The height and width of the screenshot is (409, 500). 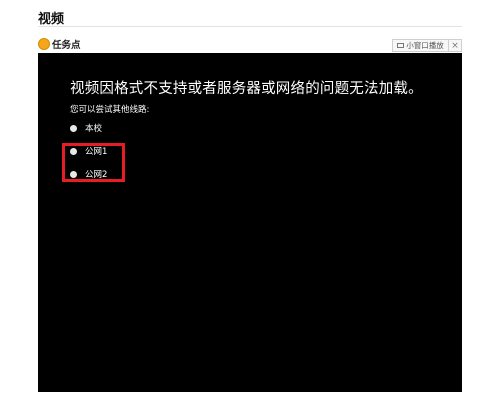 What do you see at coordinates (455, 45) in the screenshot?
I see `close-icon: ×` at bounding box center [455, 45].